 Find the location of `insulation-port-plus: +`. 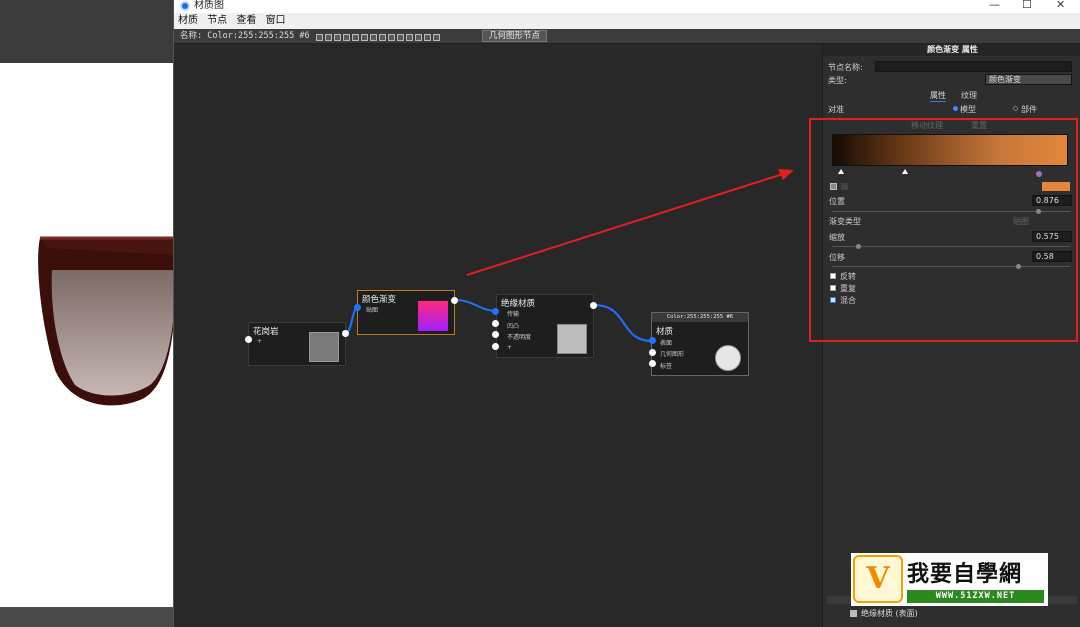

insulation-port-plus: + is located at coordinates (510, 347).